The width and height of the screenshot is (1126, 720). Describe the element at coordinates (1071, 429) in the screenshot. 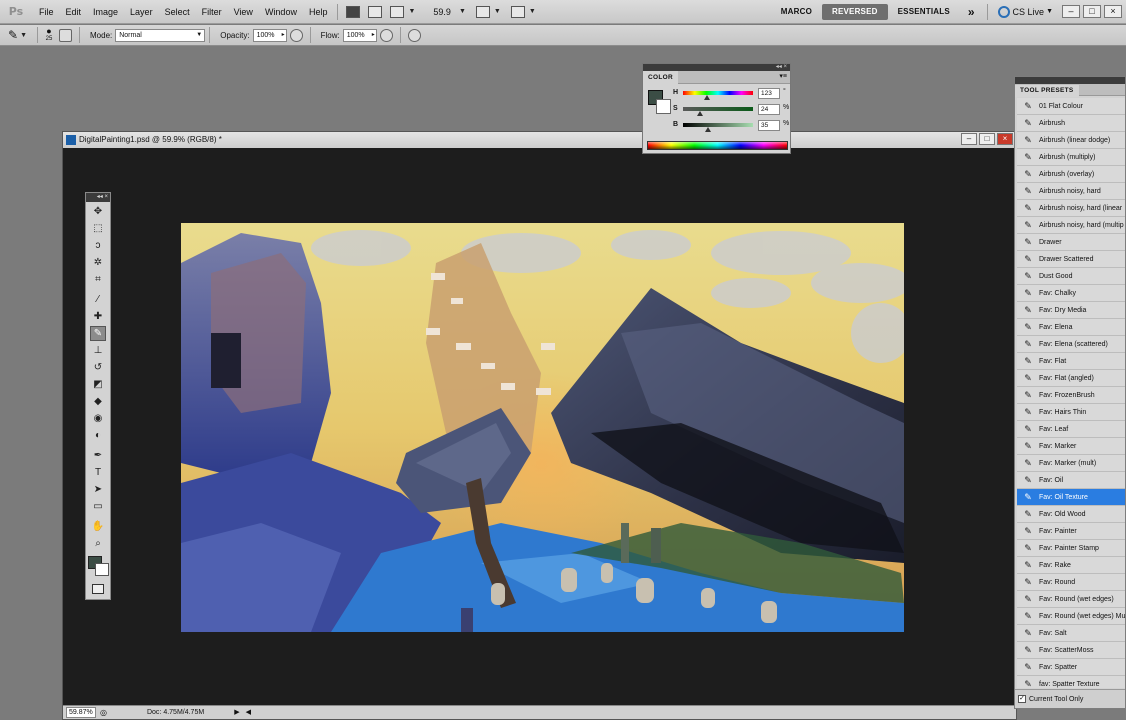

I see `tool-preset-item: ✎ Fav: Leaf` at that location.